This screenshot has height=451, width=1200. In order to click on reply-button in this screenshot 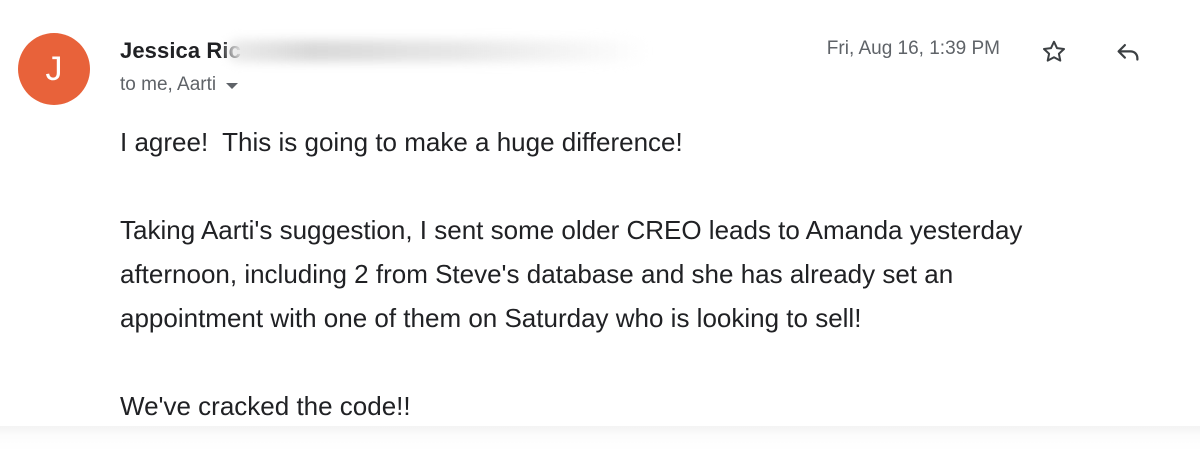, I will do `click(1128, 52)`.